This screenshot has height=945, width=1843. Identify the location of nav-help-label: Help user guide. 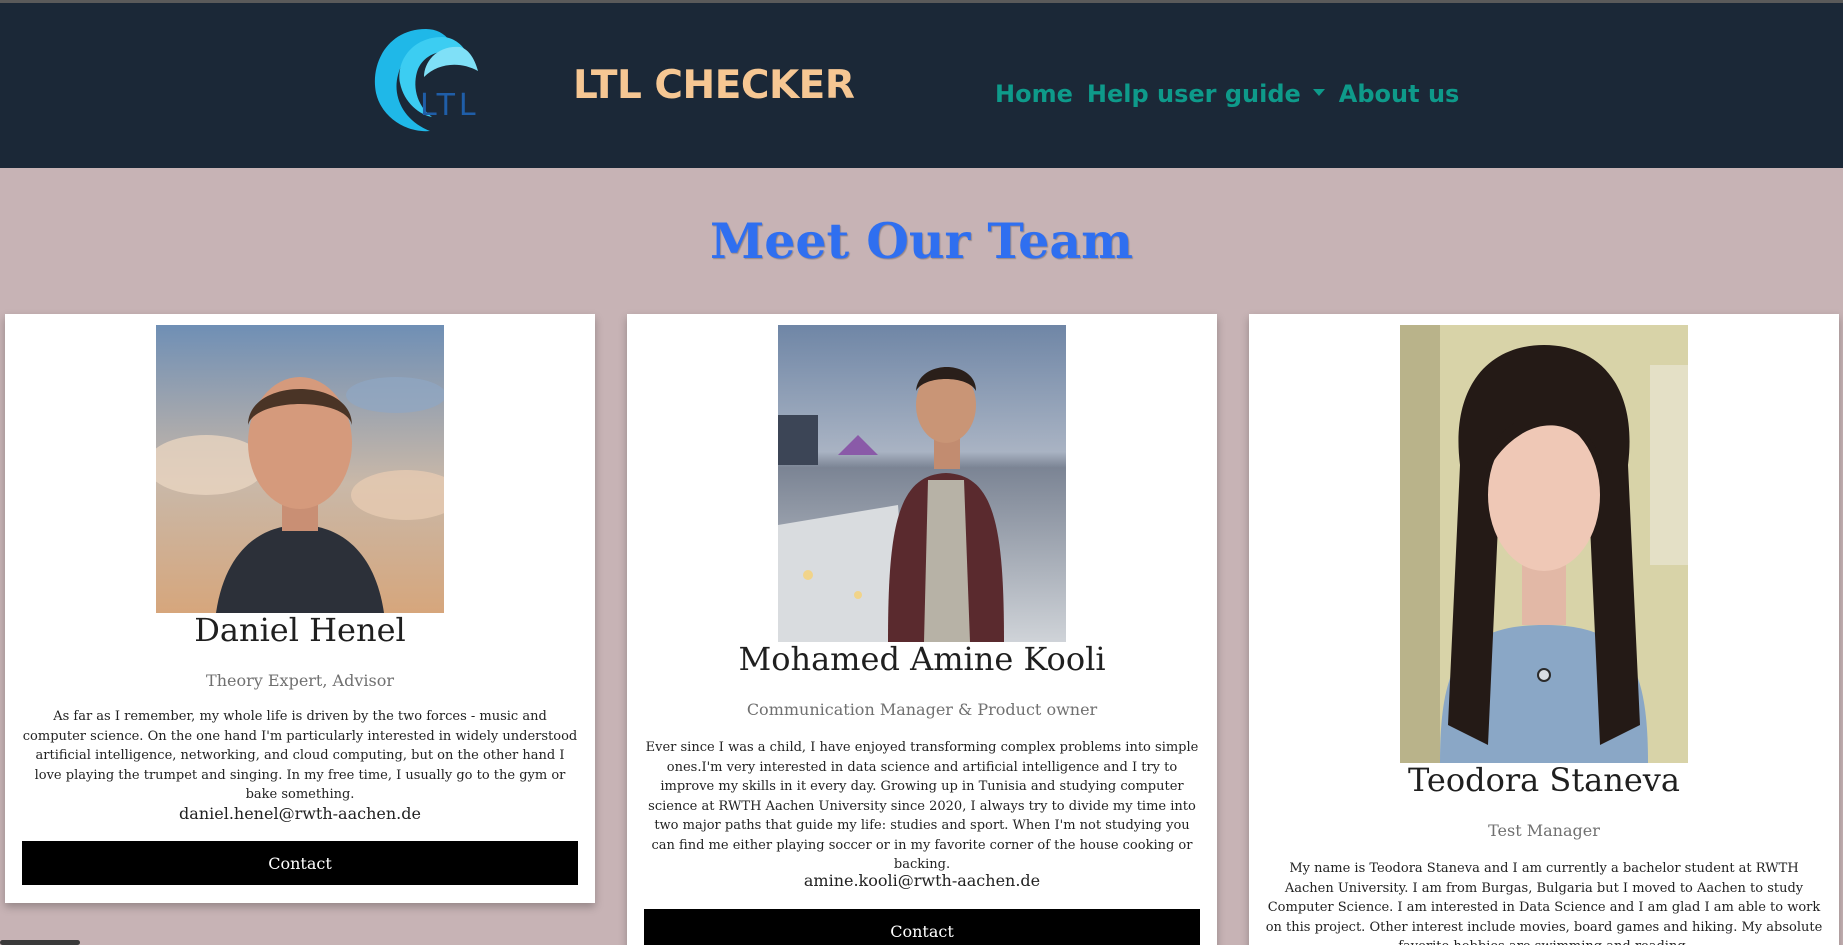
(1193, 94).